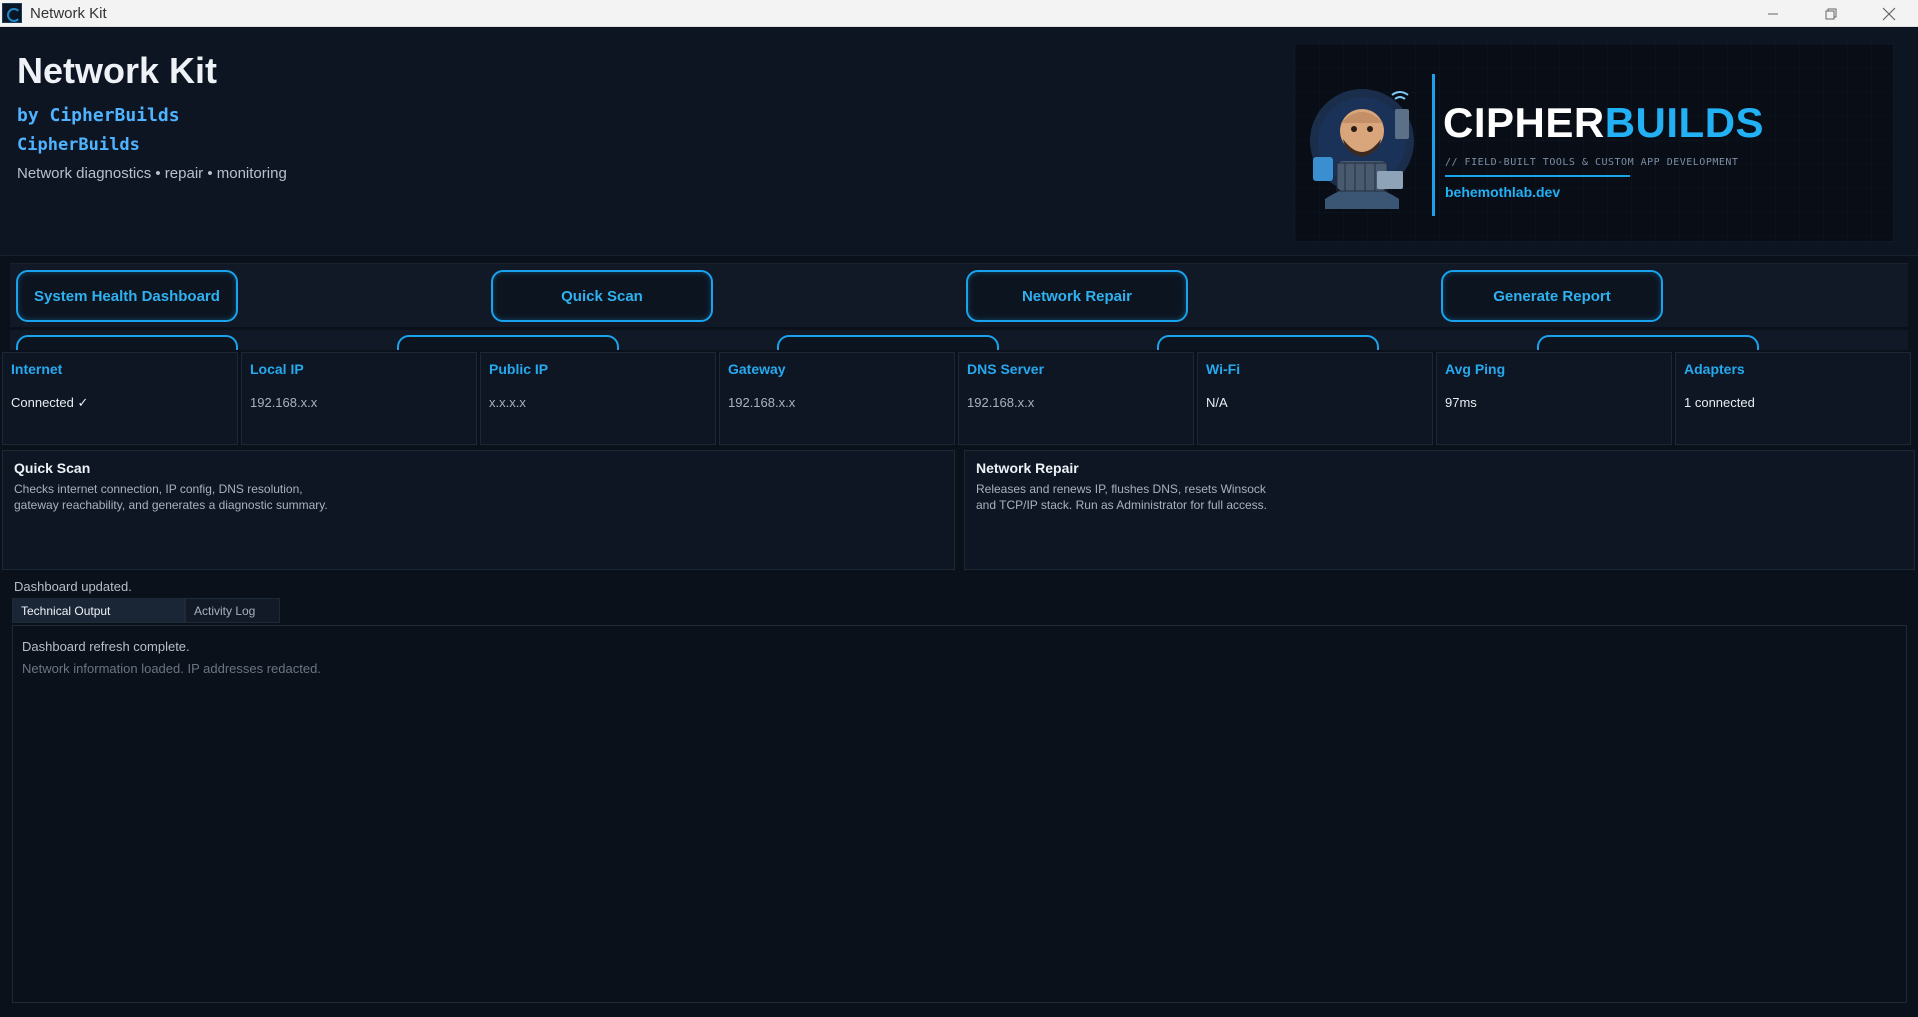  What do you see at coordinates (50, 402) in the screenshot?
I see `stat-value: Connected ✓` at bounding box center [50, 402].